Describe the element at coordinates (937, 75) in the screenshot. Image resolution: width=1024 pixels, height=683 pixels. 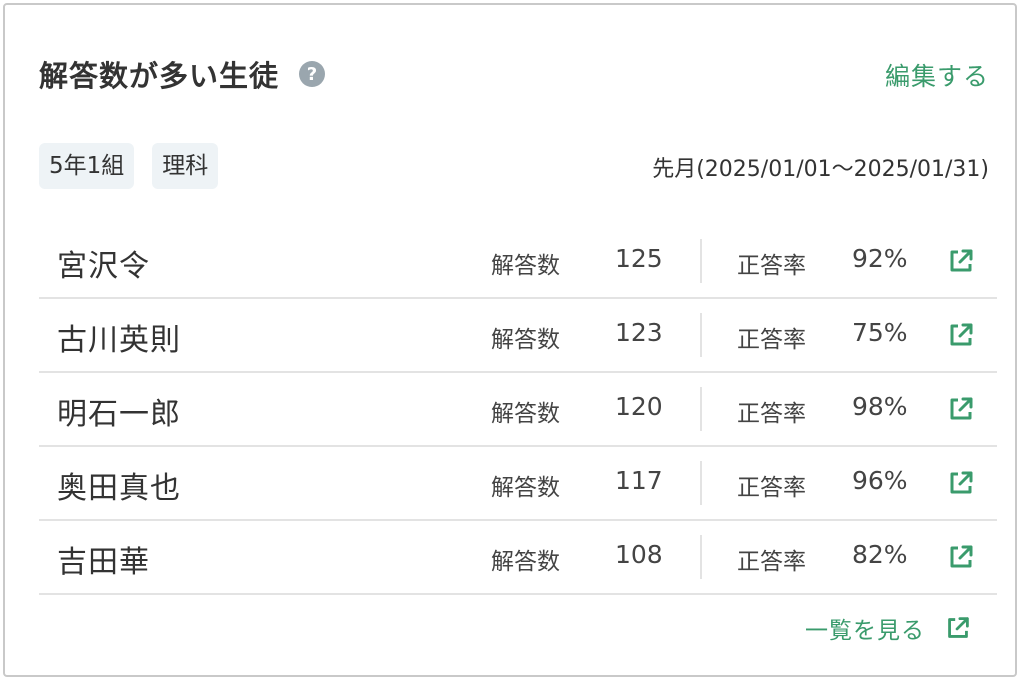
I see `edit-link: 編集する` at that location.